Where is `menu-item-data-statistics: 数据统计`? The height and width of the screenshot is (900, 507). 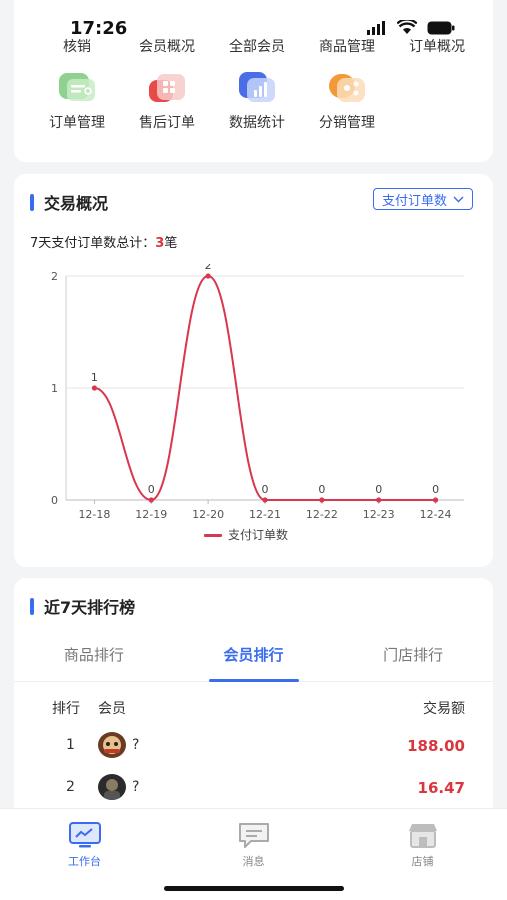
menu-item-data-statistics: 数据统计 is located at coordinates (257, 101).